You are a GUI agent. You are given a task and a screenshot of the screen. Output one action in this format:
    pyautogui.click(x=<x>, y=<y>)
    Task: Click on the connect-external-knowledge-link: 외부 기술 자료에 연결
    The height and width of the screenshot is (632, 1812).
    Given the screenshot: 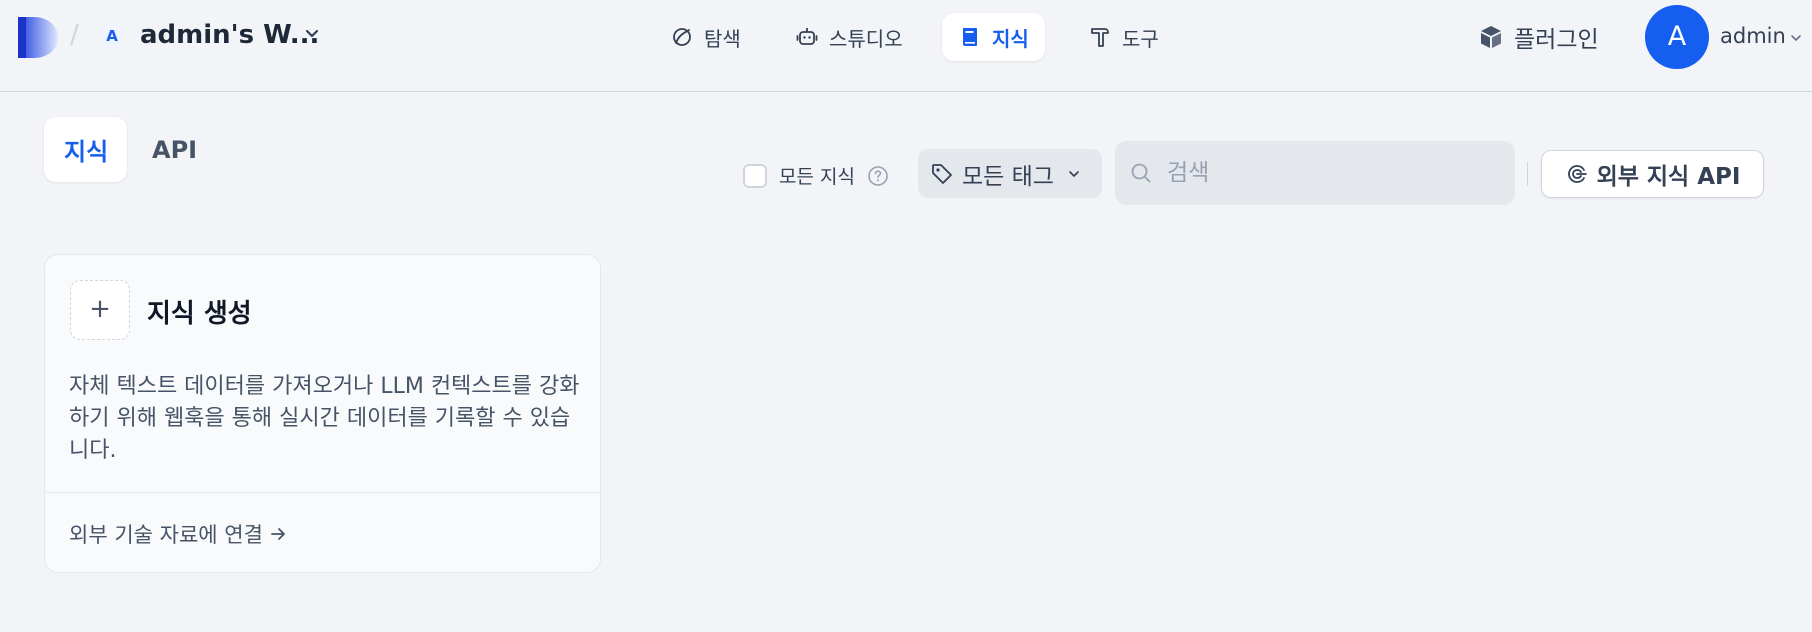 What is the action you would take?
    pyautogui.click(x=178, y=534)
    